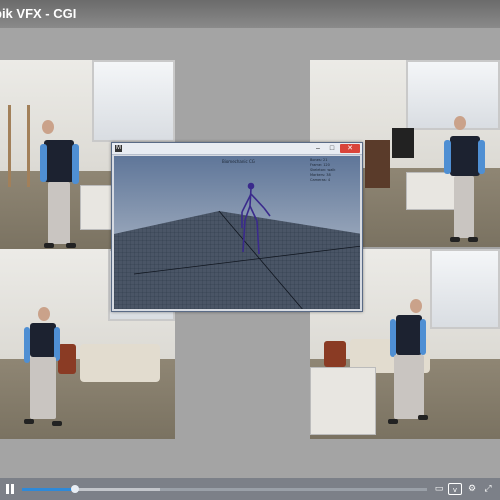 Image resolution: width=500 pixels, height=500 pixels. Describe the element at coordinates (118, 148) in the screenshot. I see `app-icon: M` at that location.